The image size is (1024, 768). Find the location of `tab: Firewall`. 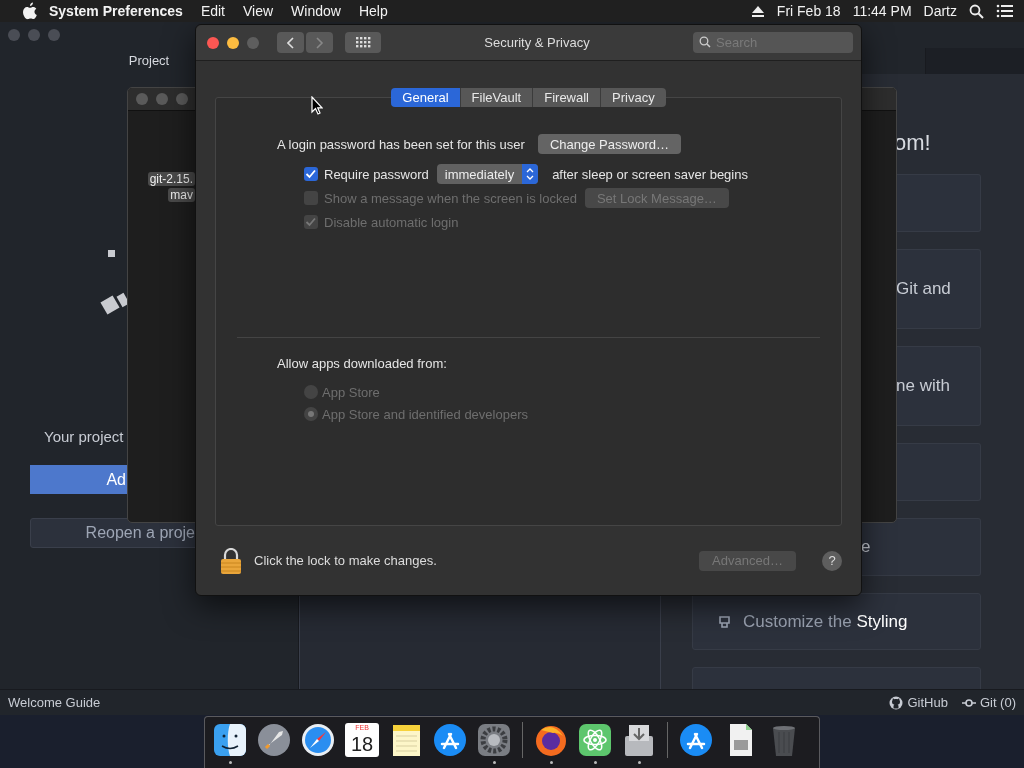

tab: Firewall is located at coordinates (567, 98).